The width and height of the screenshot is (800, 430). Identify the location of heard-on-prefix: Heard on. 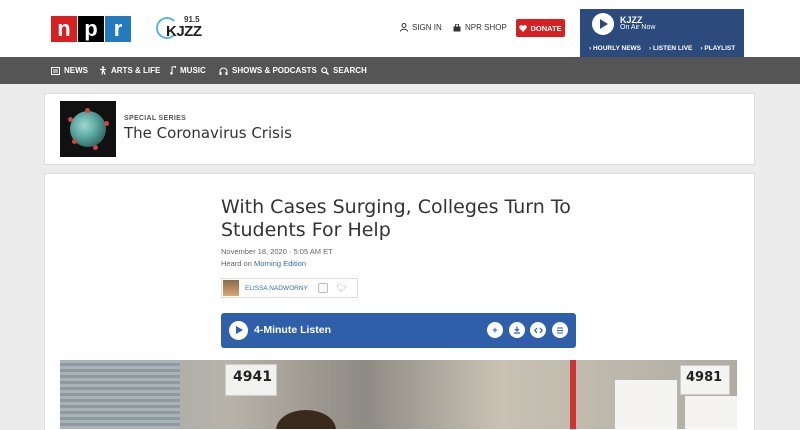
(236, 263).